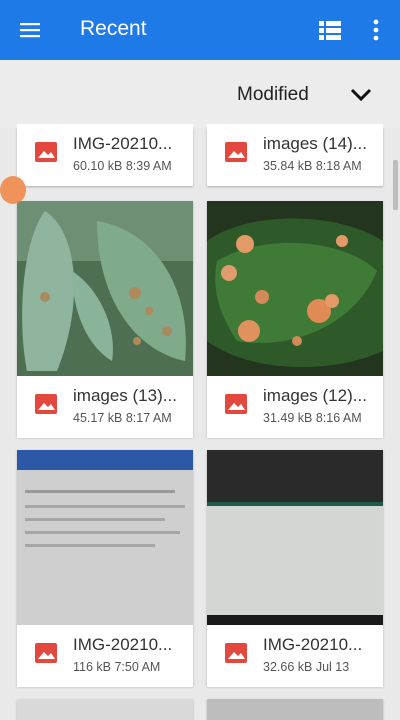 Image resolution: width=400 pixels, height=720 pixels. I want to click on file-meta: 31.49 kB 8:16 AM, so click(312, 418).